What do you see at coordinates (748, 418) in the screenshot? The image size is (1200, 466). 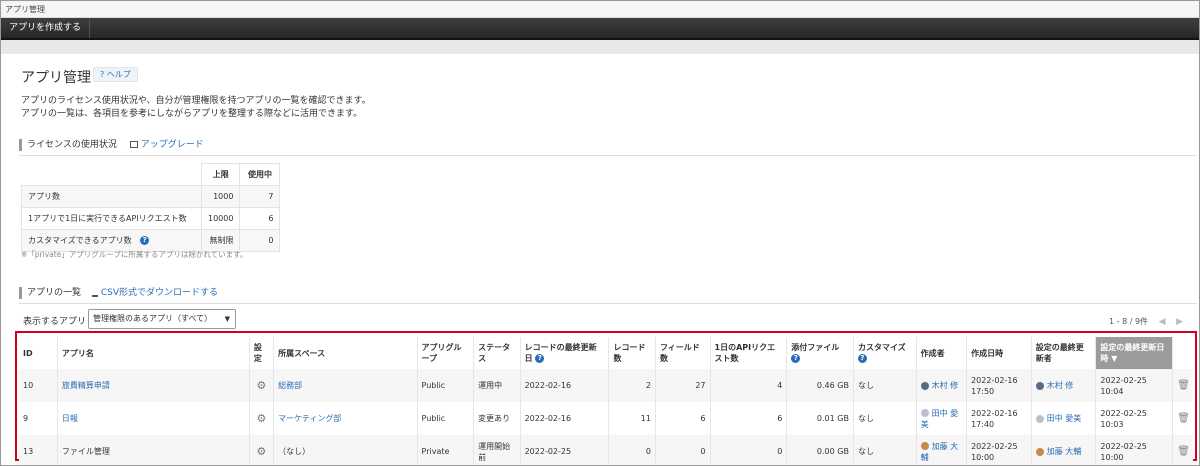 I see `cell-api: 6` at bounding box center [748, 418].